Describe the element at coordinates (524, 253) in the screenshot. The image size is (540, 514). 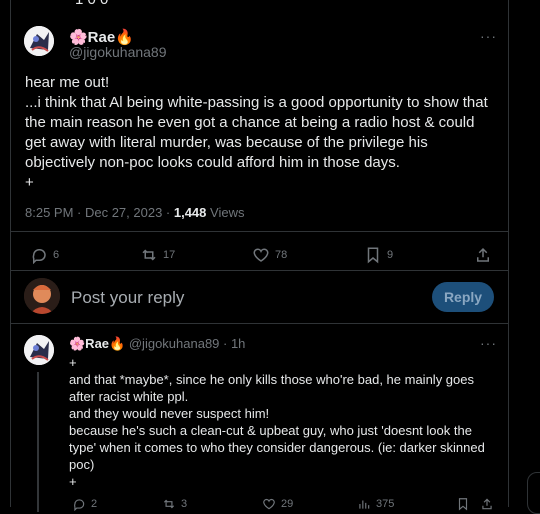
I see `right-sidebar-edge` at that location.